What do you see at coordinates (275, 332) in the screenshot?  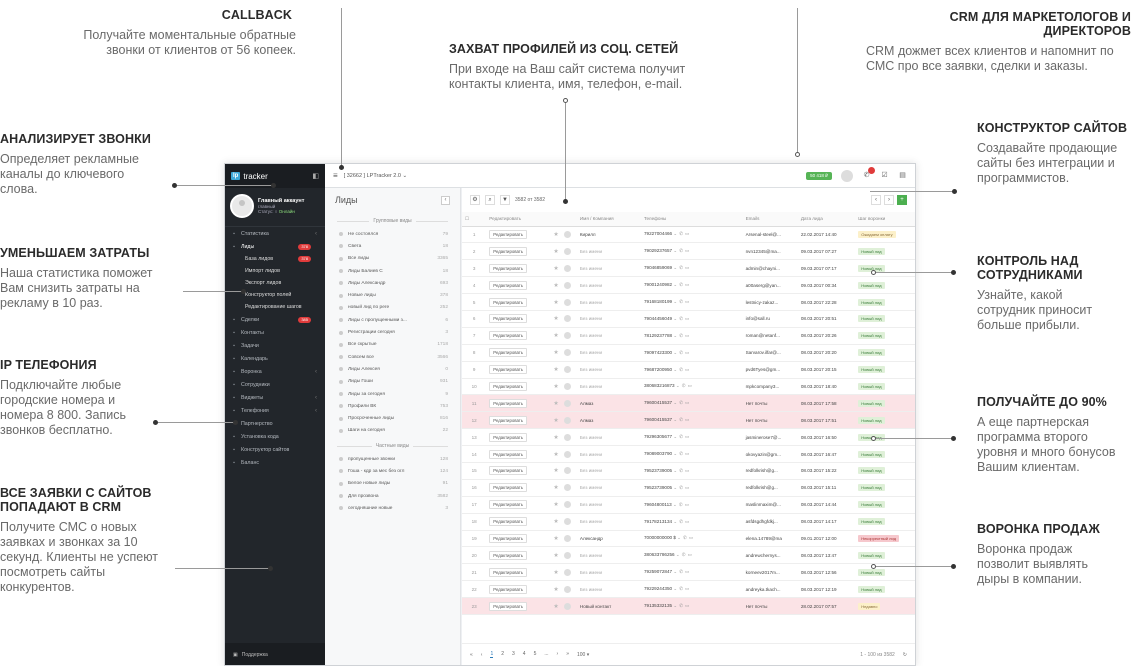 I see `sidebar-item: ▪ Контакты` at bounding box center [275, 332].